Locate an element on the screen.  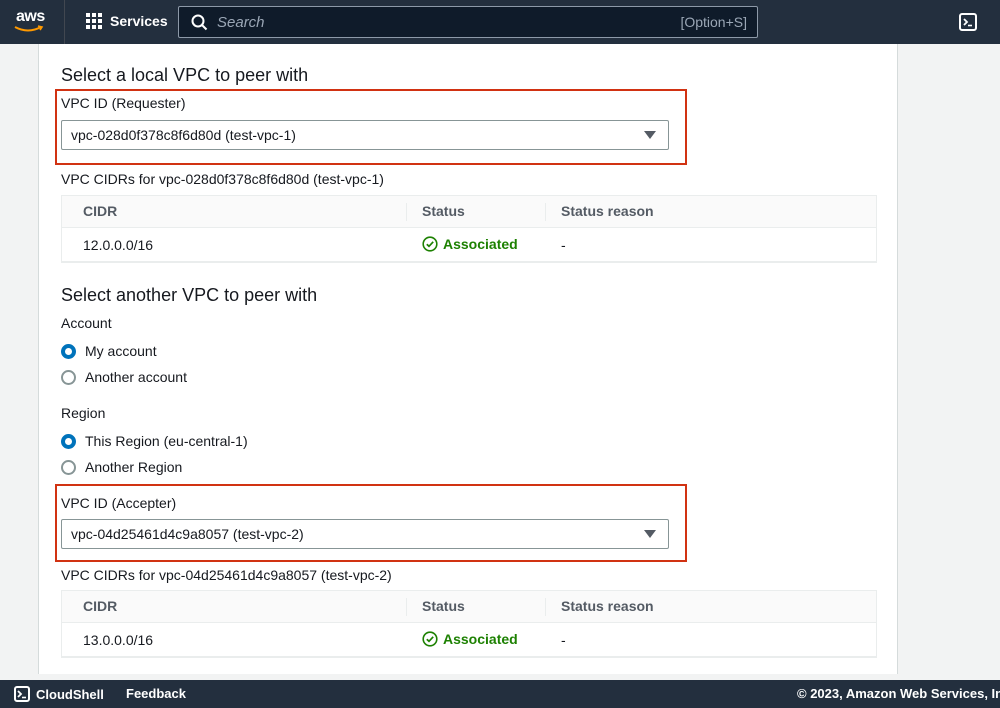
accepter-heading: Select another VPC to peer with is located at coordinates (189, 295).